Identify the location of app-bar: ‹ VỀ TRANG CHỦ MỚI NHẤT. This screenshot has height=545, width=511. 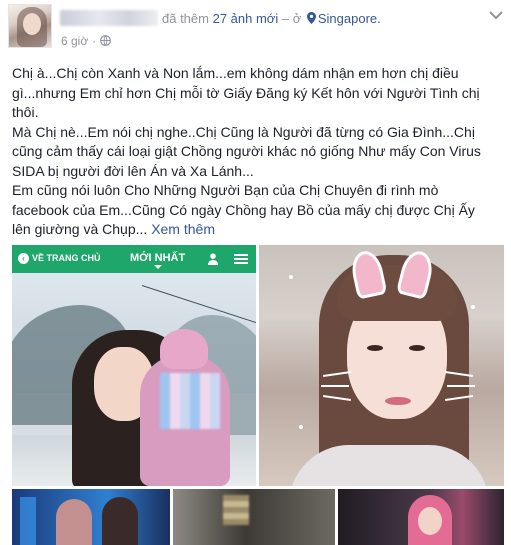
(134, 259).